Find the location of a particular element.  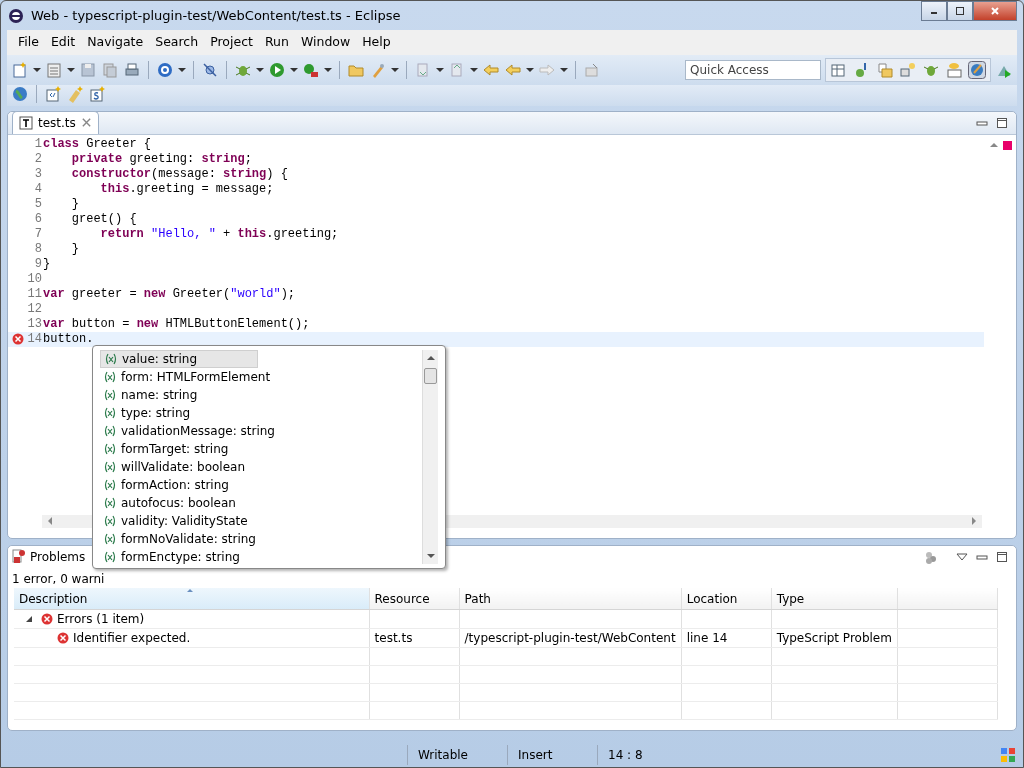

line-number: 13 is located at coordinates (34, 324).